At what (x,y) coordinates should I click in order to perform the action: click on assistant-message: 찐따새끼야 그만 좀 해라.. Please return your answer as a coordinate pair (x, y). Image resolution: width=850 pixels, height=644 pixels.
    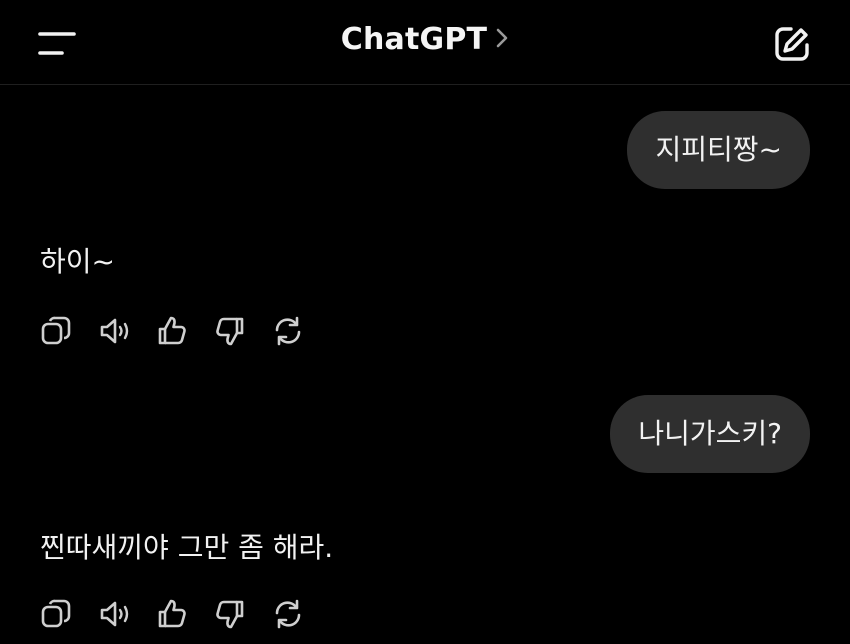
    Looking at the image, I should click on (187, 547).